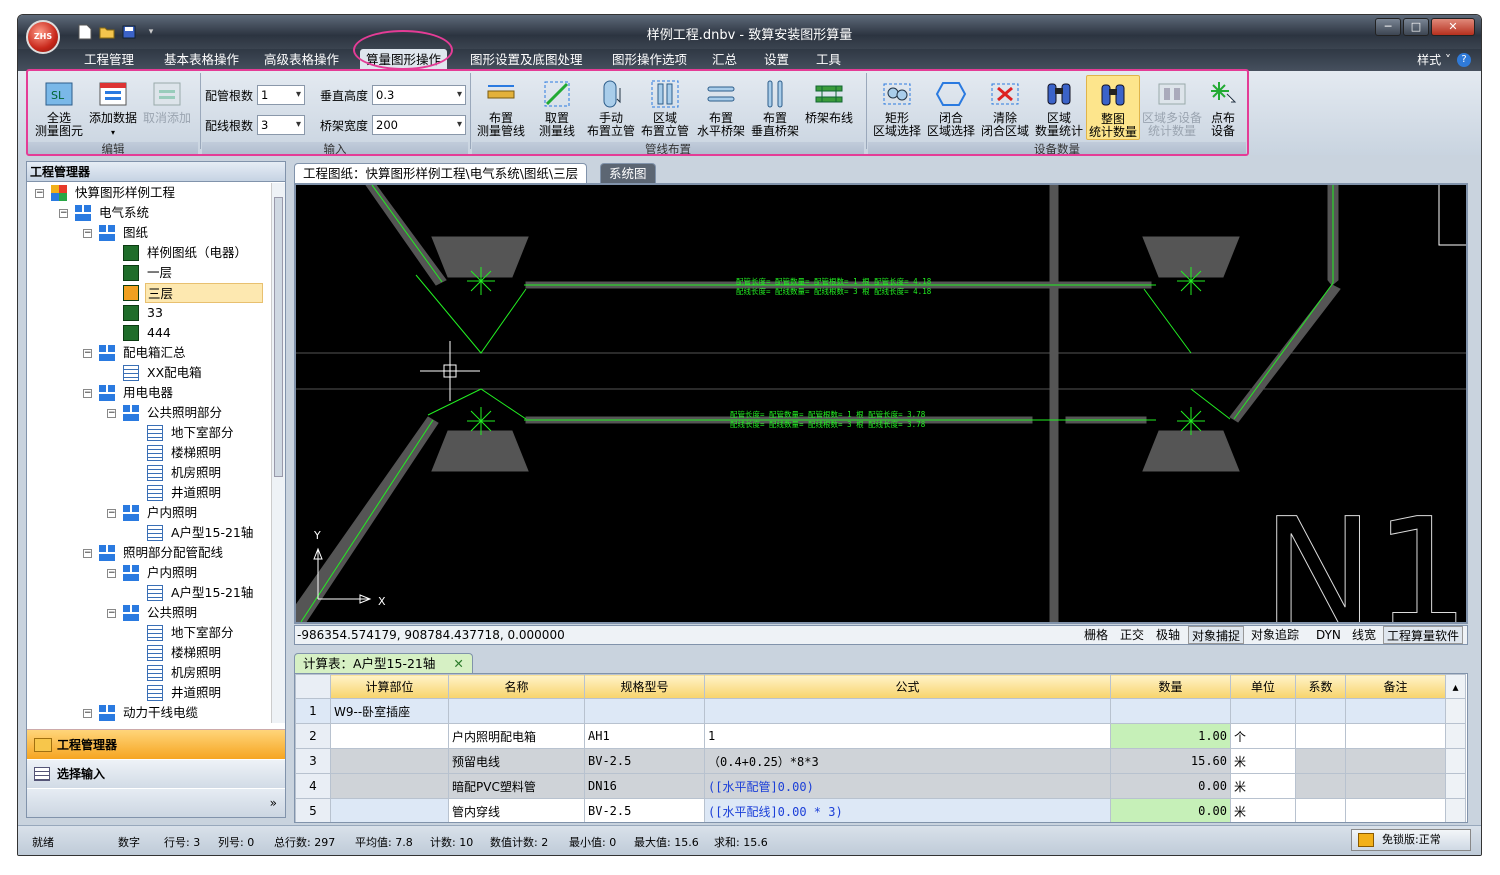 This screenshot has height=875, width=1500. Describe the element at coordinates (167, 100) in the screenshot. I see `cancel-add-button: 取消添加` at that location.